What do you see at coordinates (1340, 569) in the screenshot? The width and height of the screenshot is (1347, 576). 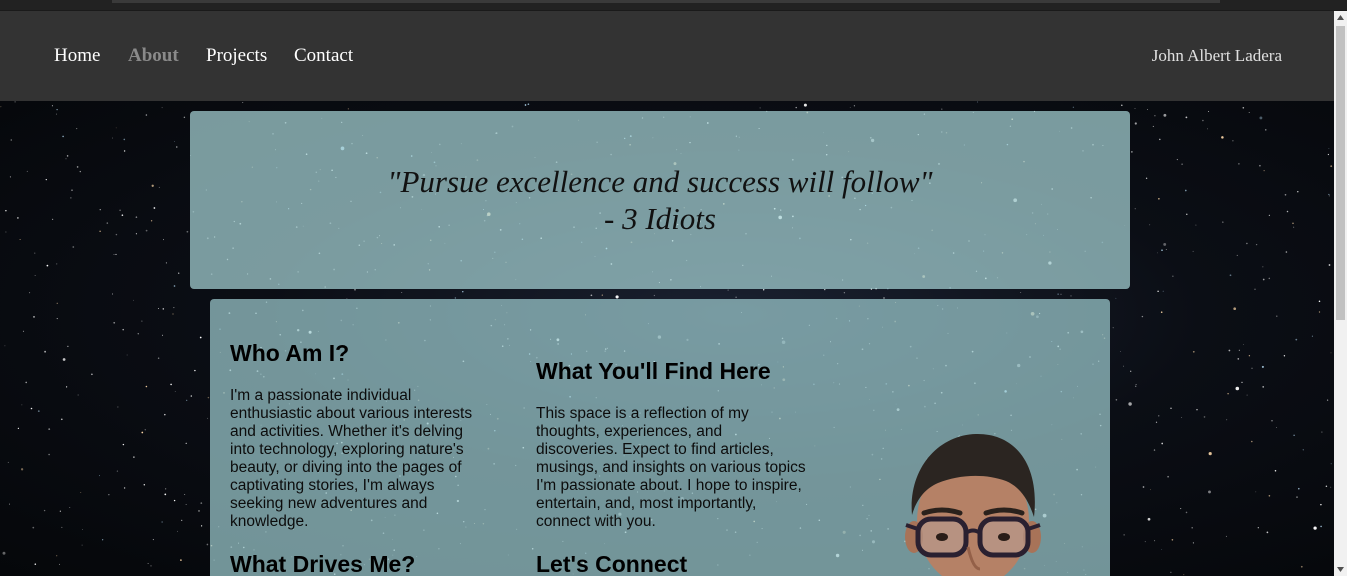 I see `chevron-down-icon` at bounding box center [1340, 569].